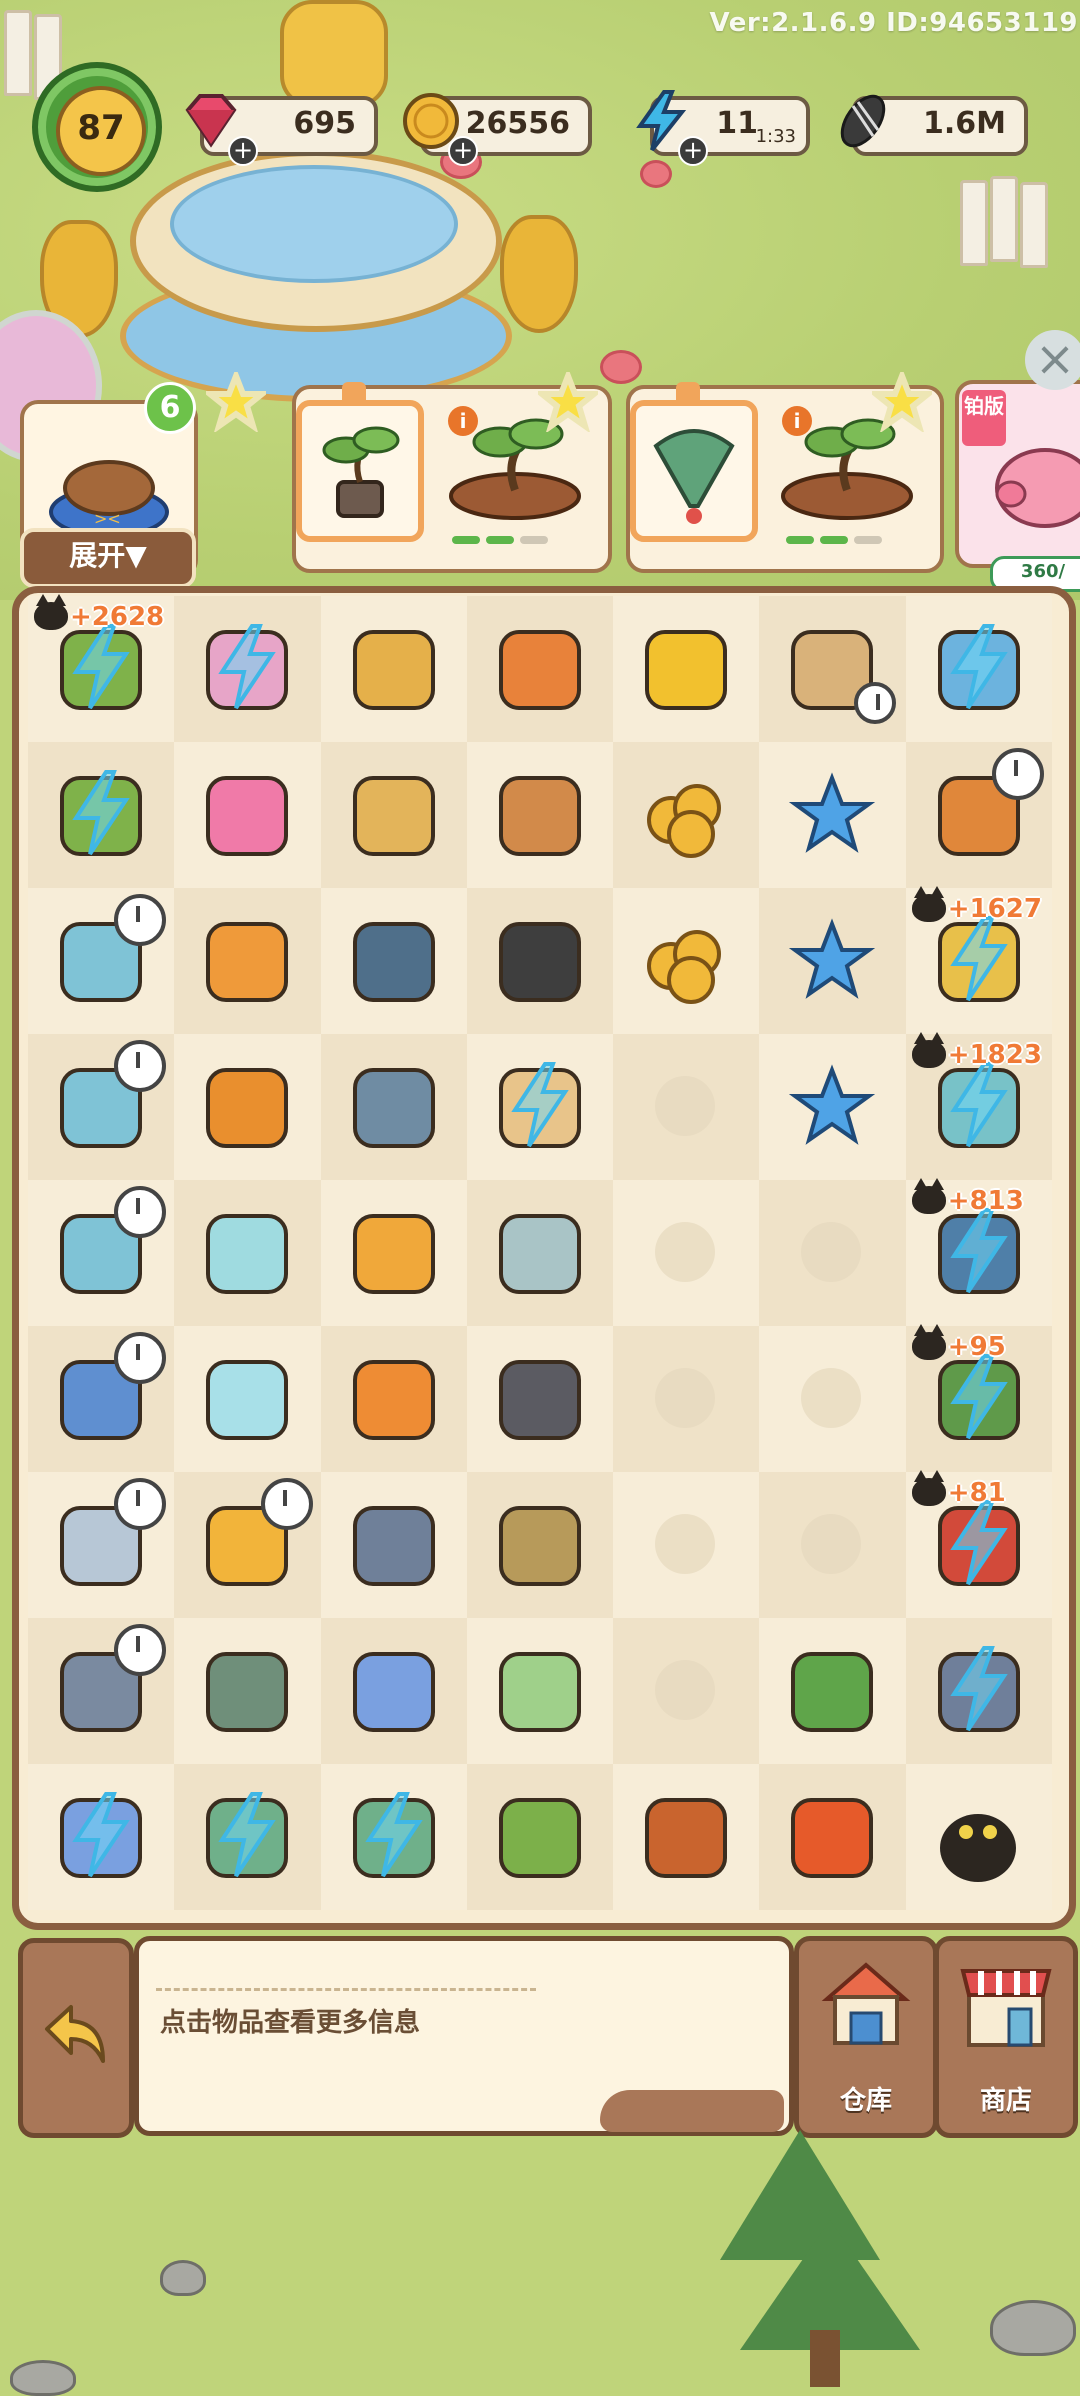 This screenshot has width=1080, height=2396. I want to click on seed-counter: 1.6M, so click(934, 125).